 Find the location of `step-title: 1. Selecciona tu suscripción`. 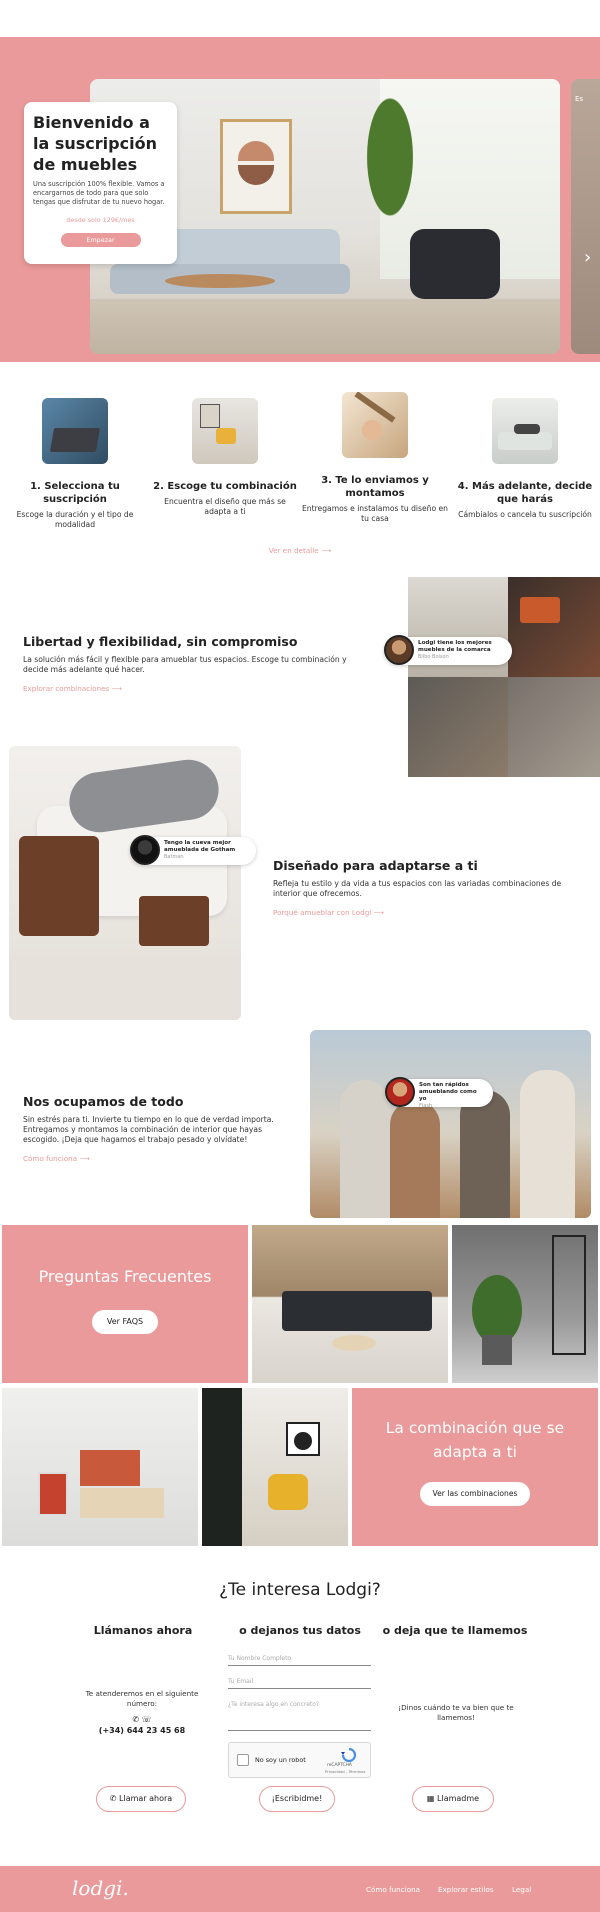

step-title: 1. Selecciona tu suscripción is located at coordinates (75, 493).